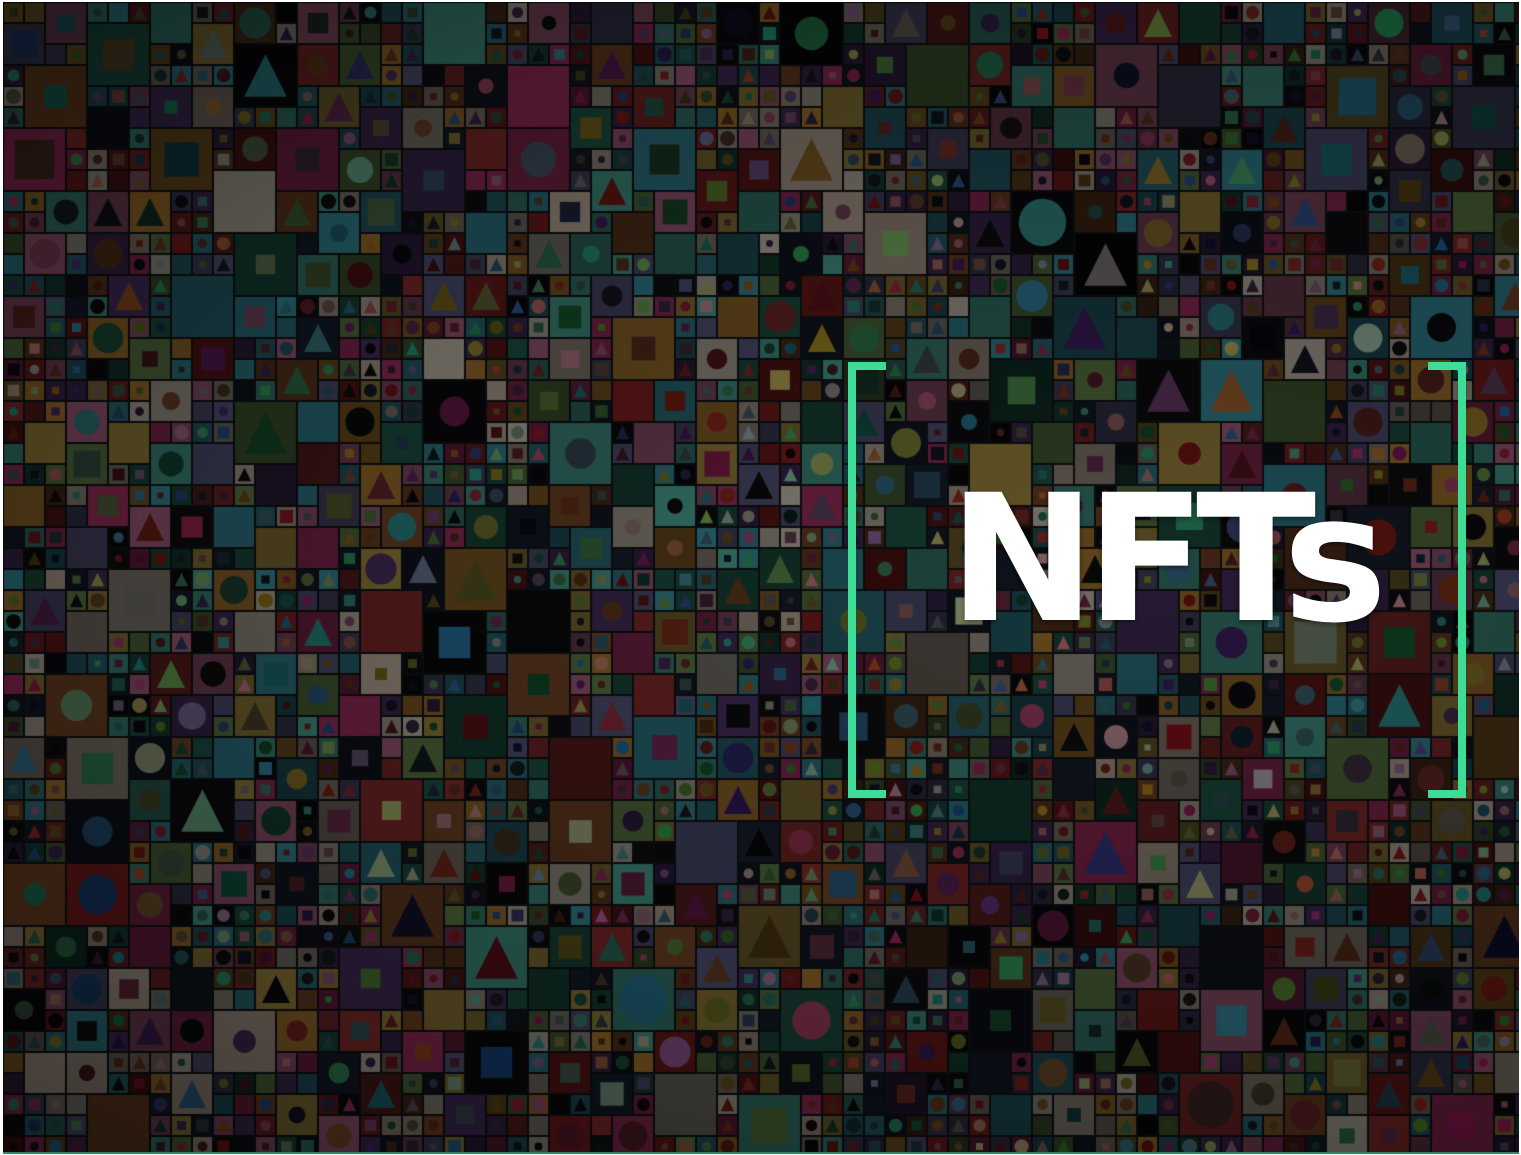  I want to click on hero-title: NFTs, so click(1168, 559).